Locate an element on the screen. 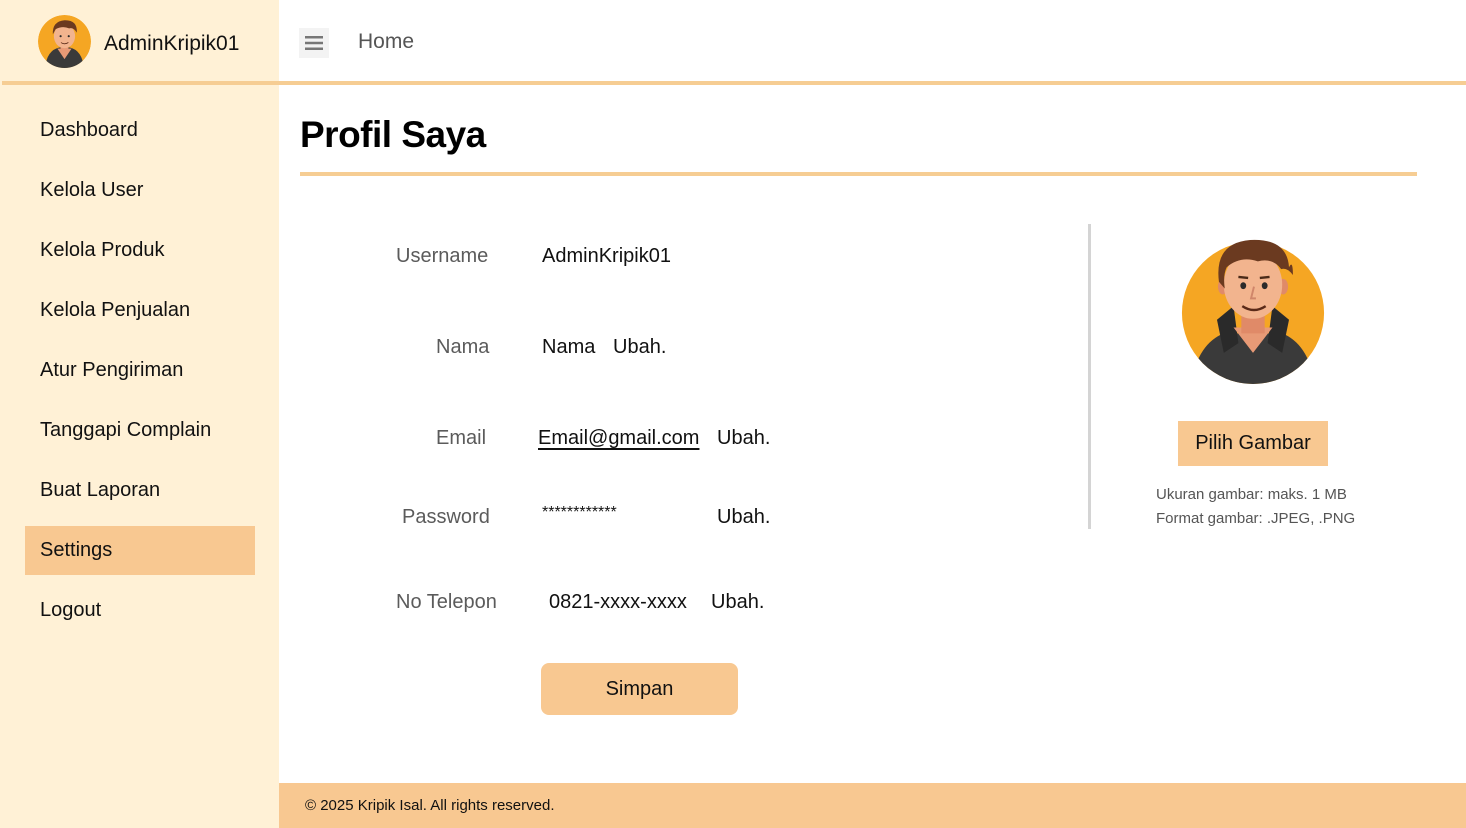  sidebar-item-logout: Logout is located at coordinates (140, 610).